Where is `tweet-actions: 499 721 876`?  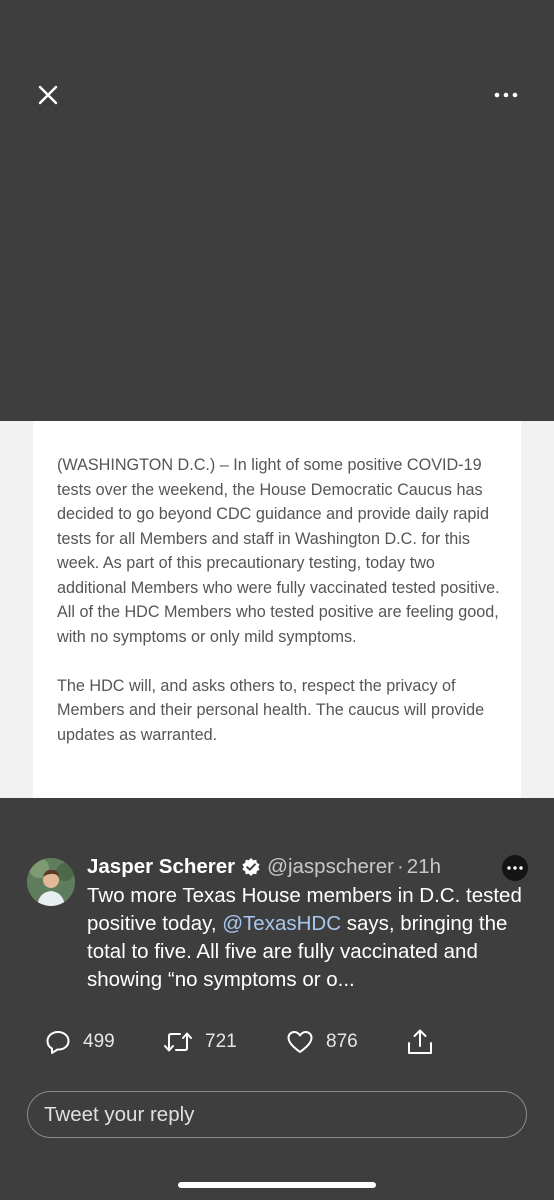
tweet-actions: 499 721 876 is located at coordinates (277, 1042).